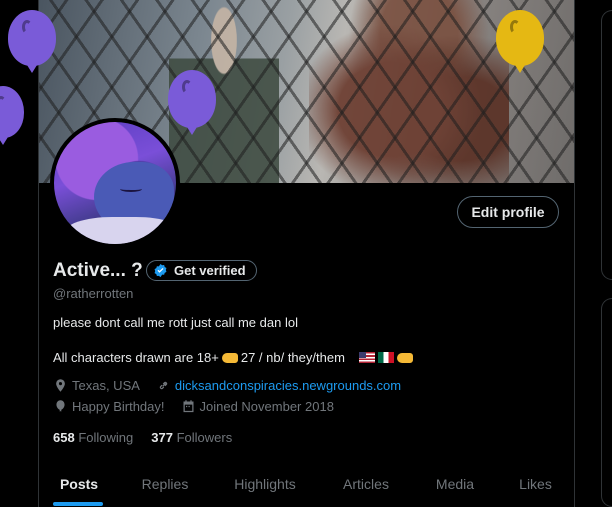  I want to click on tab-label: Posts, so click(79, 484).